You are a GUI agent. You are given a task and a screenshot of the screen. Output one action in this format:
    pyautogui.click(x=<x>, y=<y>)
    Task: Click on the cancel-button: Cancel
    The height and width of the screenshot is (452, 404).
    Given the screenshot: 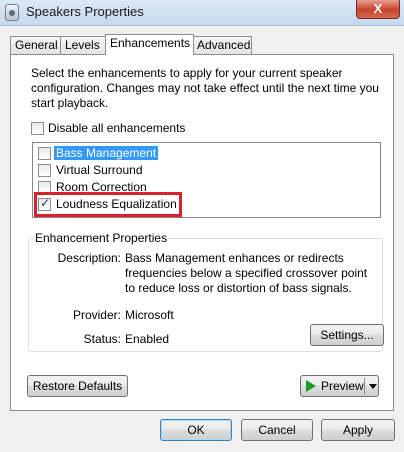 What is the action you would take?
    pyautogui.click(x=277, y=430)
    